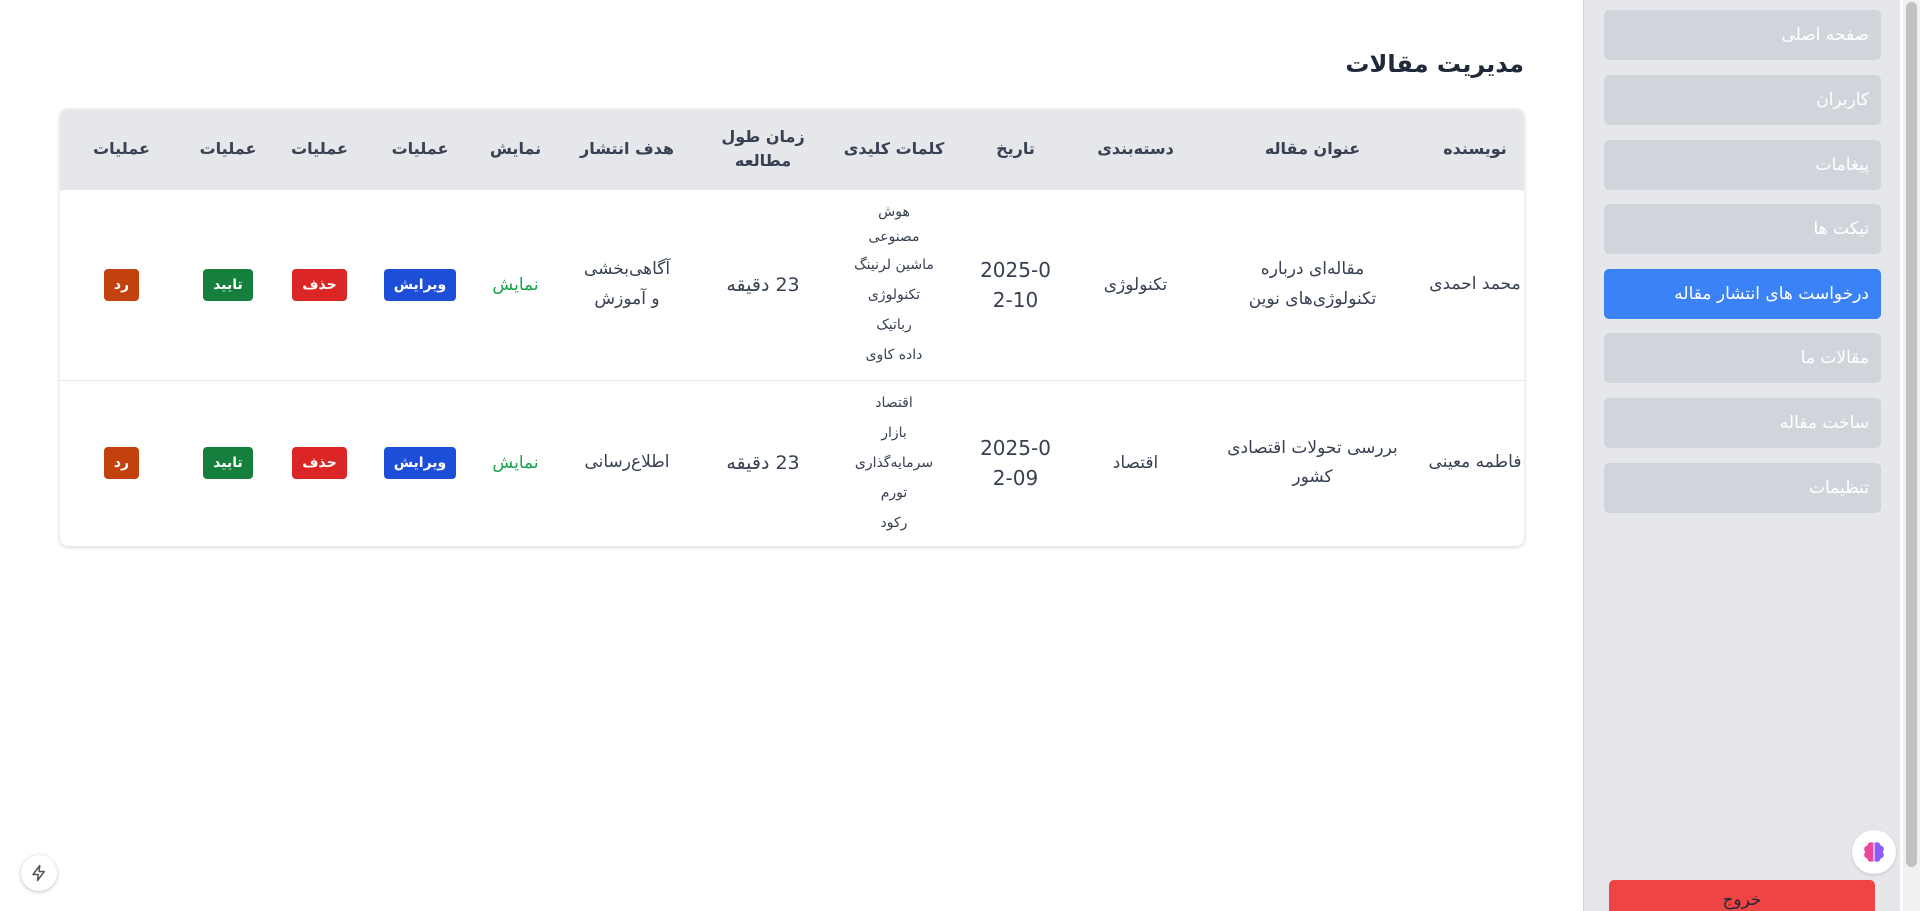 This screenshot has height=911, width=1920. Describe the element at coordinates (894, 523) in the screenshot. I see `keyword: رکود` at that location.